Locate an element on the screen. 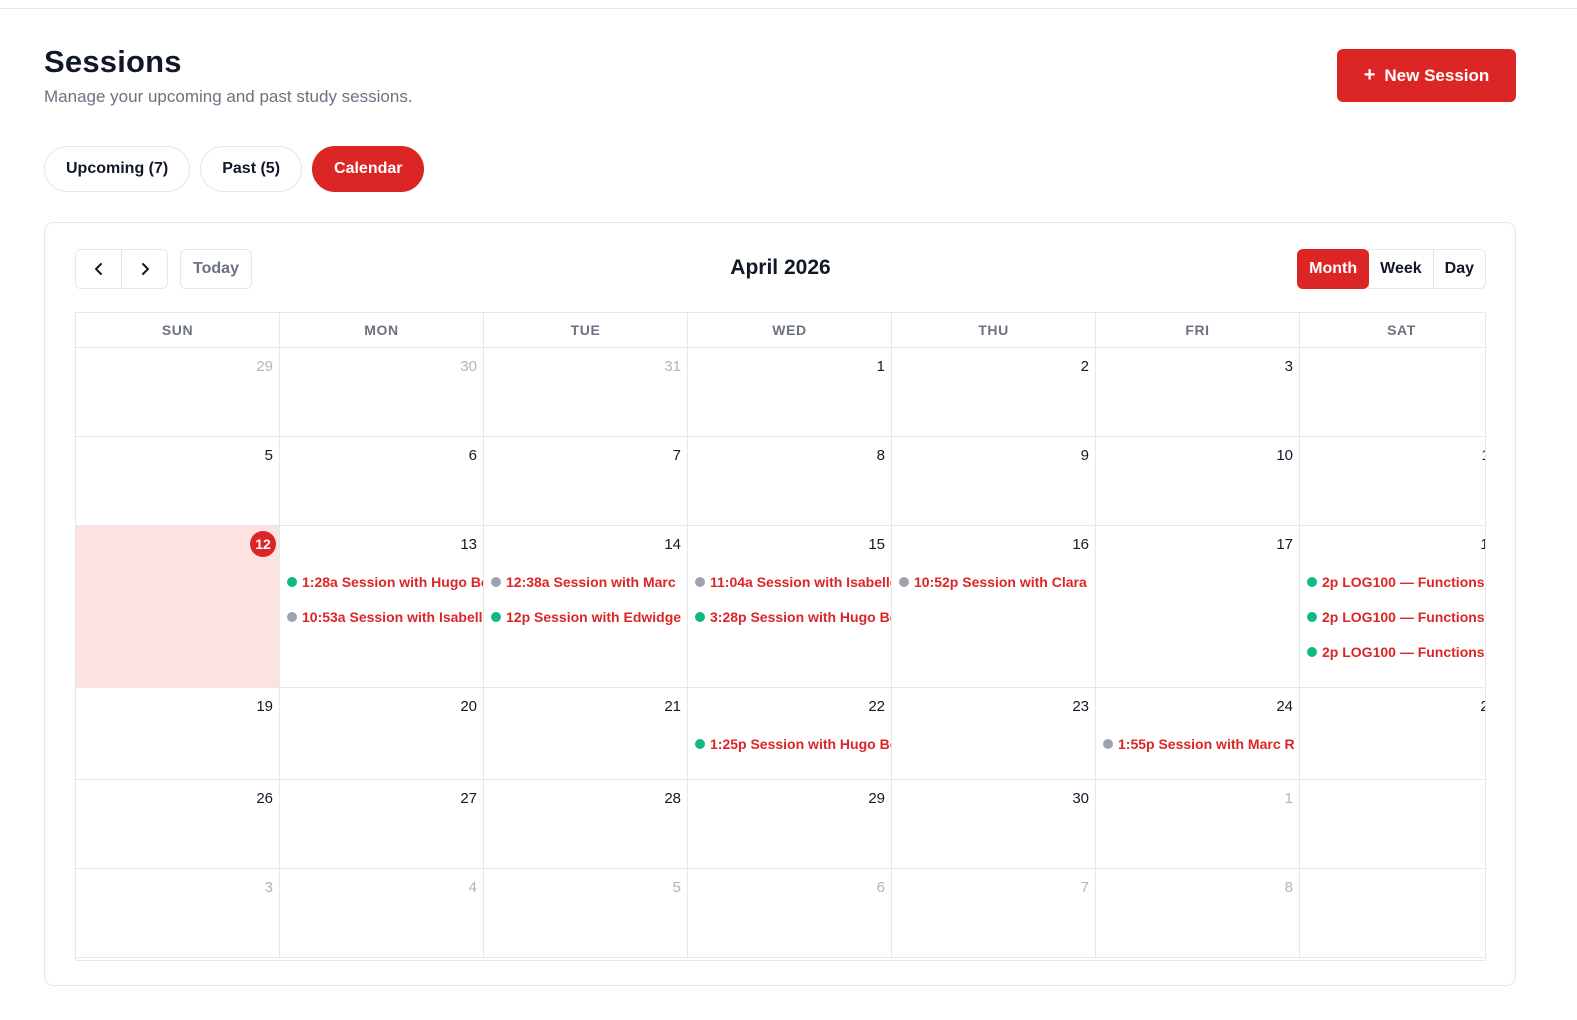 The width and height of the screenshot is (1577, 1020). day-number: 6 is located at coordinates (880, 887).